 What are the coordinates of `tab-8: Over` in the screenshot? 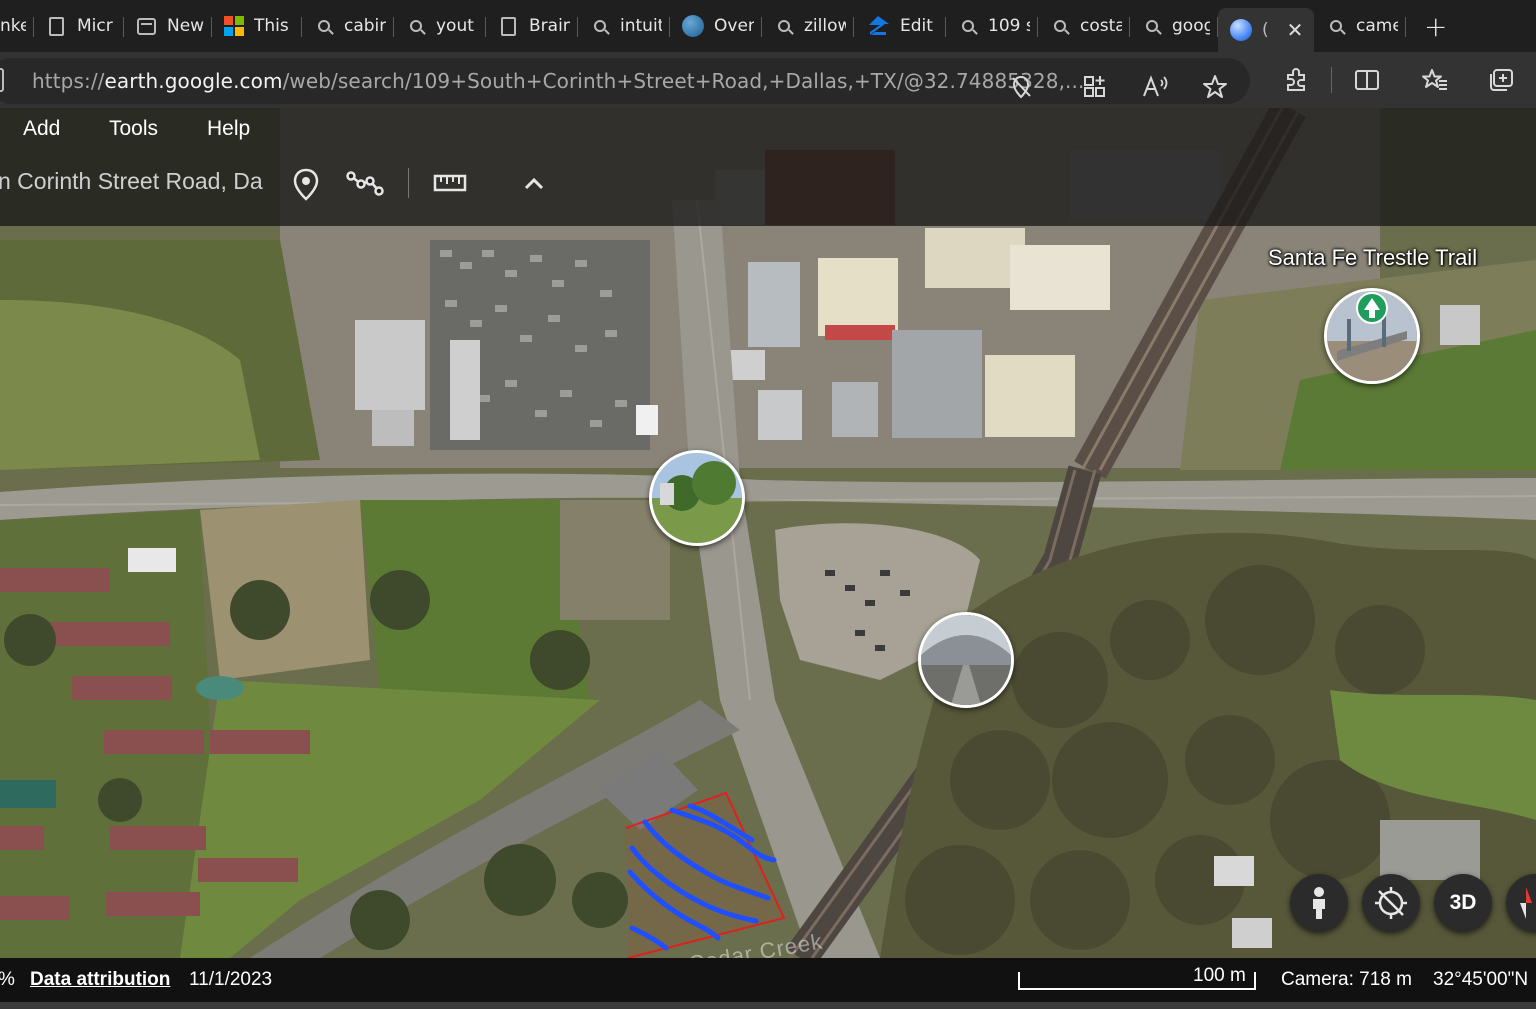 It's located at (716, 26).